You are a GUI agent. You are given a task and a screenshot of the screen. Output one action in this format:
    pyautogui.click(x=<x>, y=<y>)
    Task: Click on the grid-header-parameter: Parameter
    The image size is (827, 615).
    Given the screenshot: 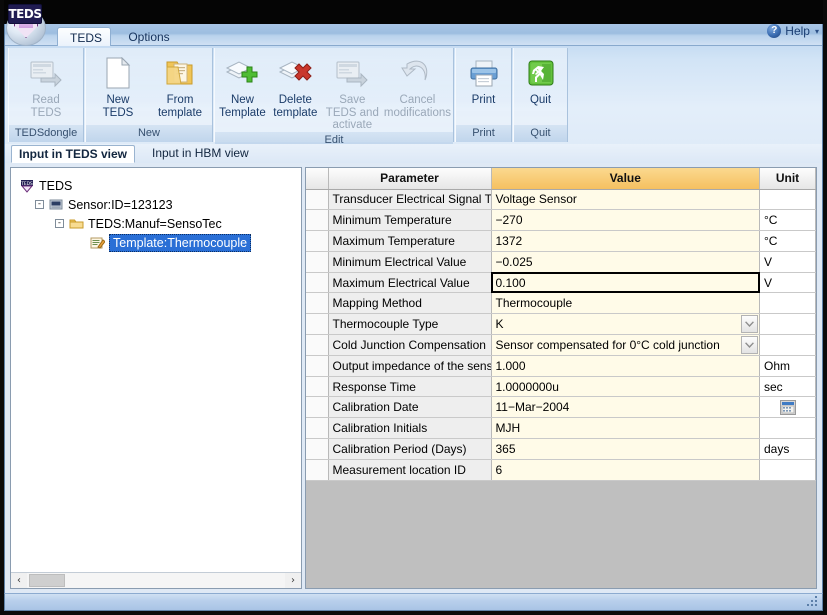 What is the action you would take?
    pyautogui.click(x=410, y=179)
    